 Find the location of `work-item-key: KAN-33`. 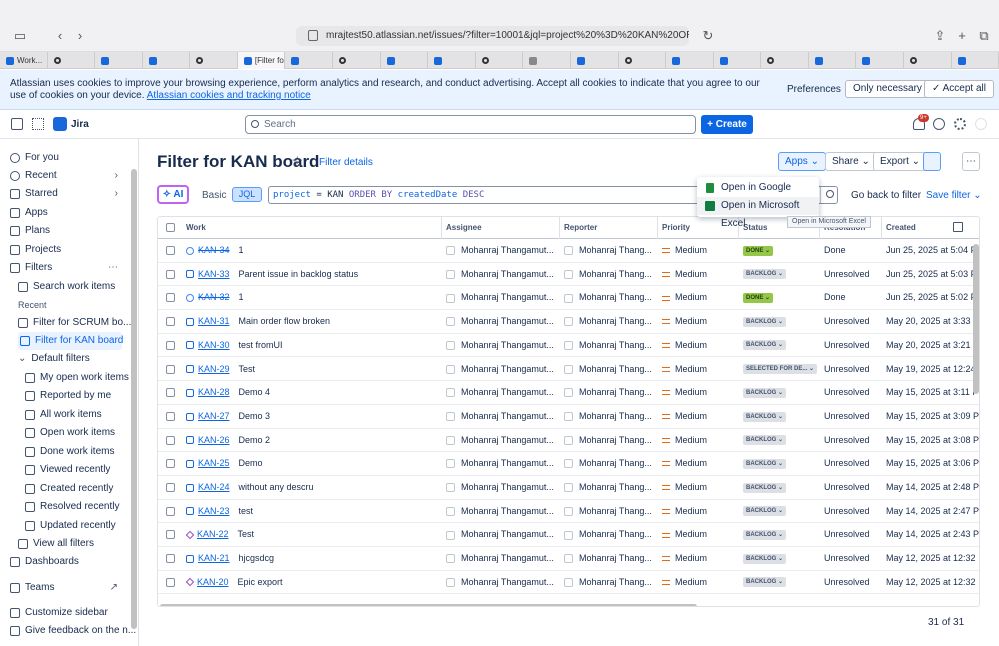

work-item-key: KAN-33 is located at coordinates (214, 274).